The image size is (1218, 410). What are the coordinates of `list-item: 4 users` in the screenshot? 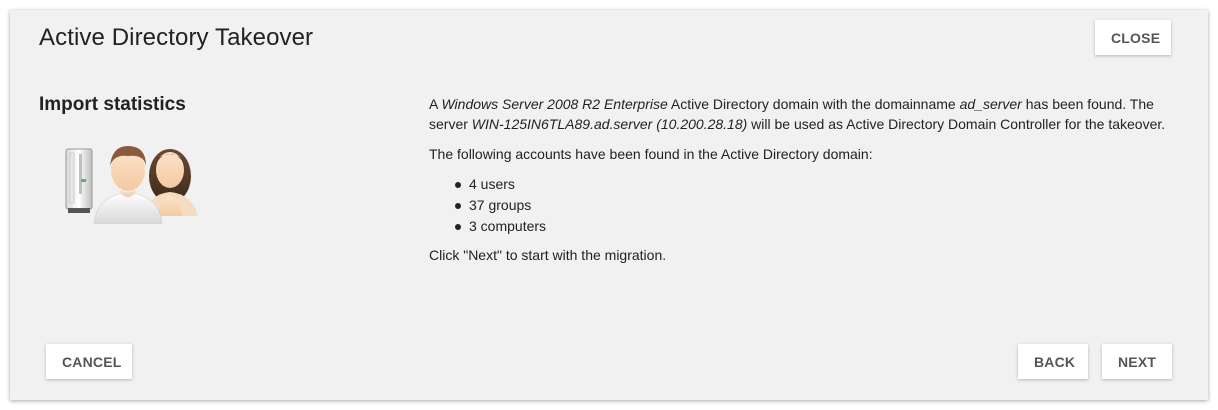 It's located at (822, 184).